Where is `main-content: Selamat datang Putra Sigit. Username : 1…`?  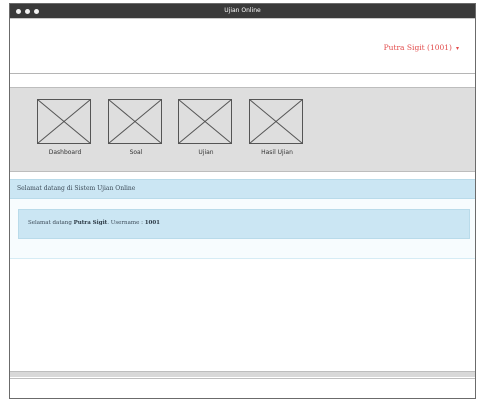
main-content: Selamat datang Putra Sigit. Username : 1… is located at coordinates (242, 229).